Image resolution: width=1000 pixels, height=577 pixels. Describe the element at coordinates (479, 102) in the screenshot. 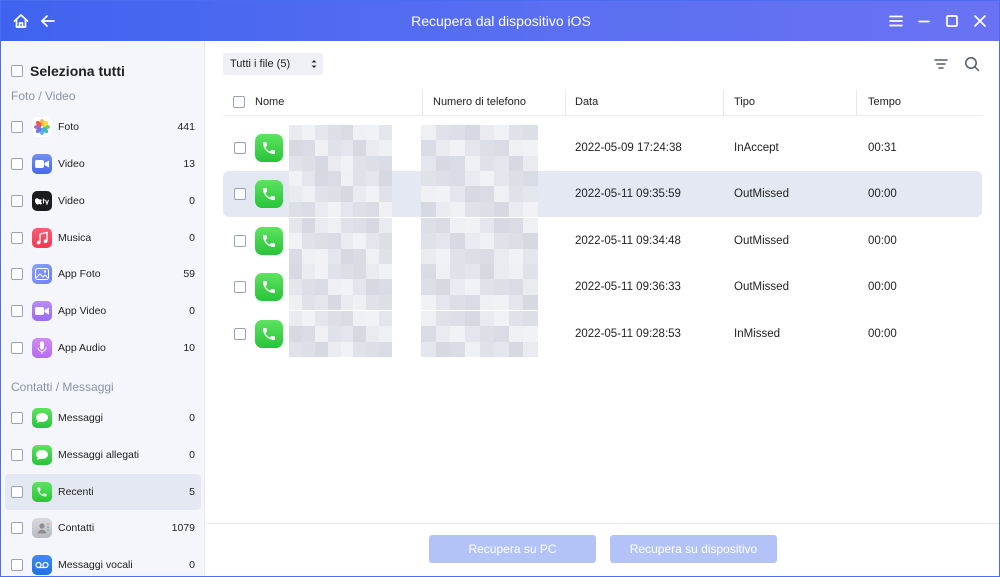

I see `column-header-phone: Numero di telefono` at that location.